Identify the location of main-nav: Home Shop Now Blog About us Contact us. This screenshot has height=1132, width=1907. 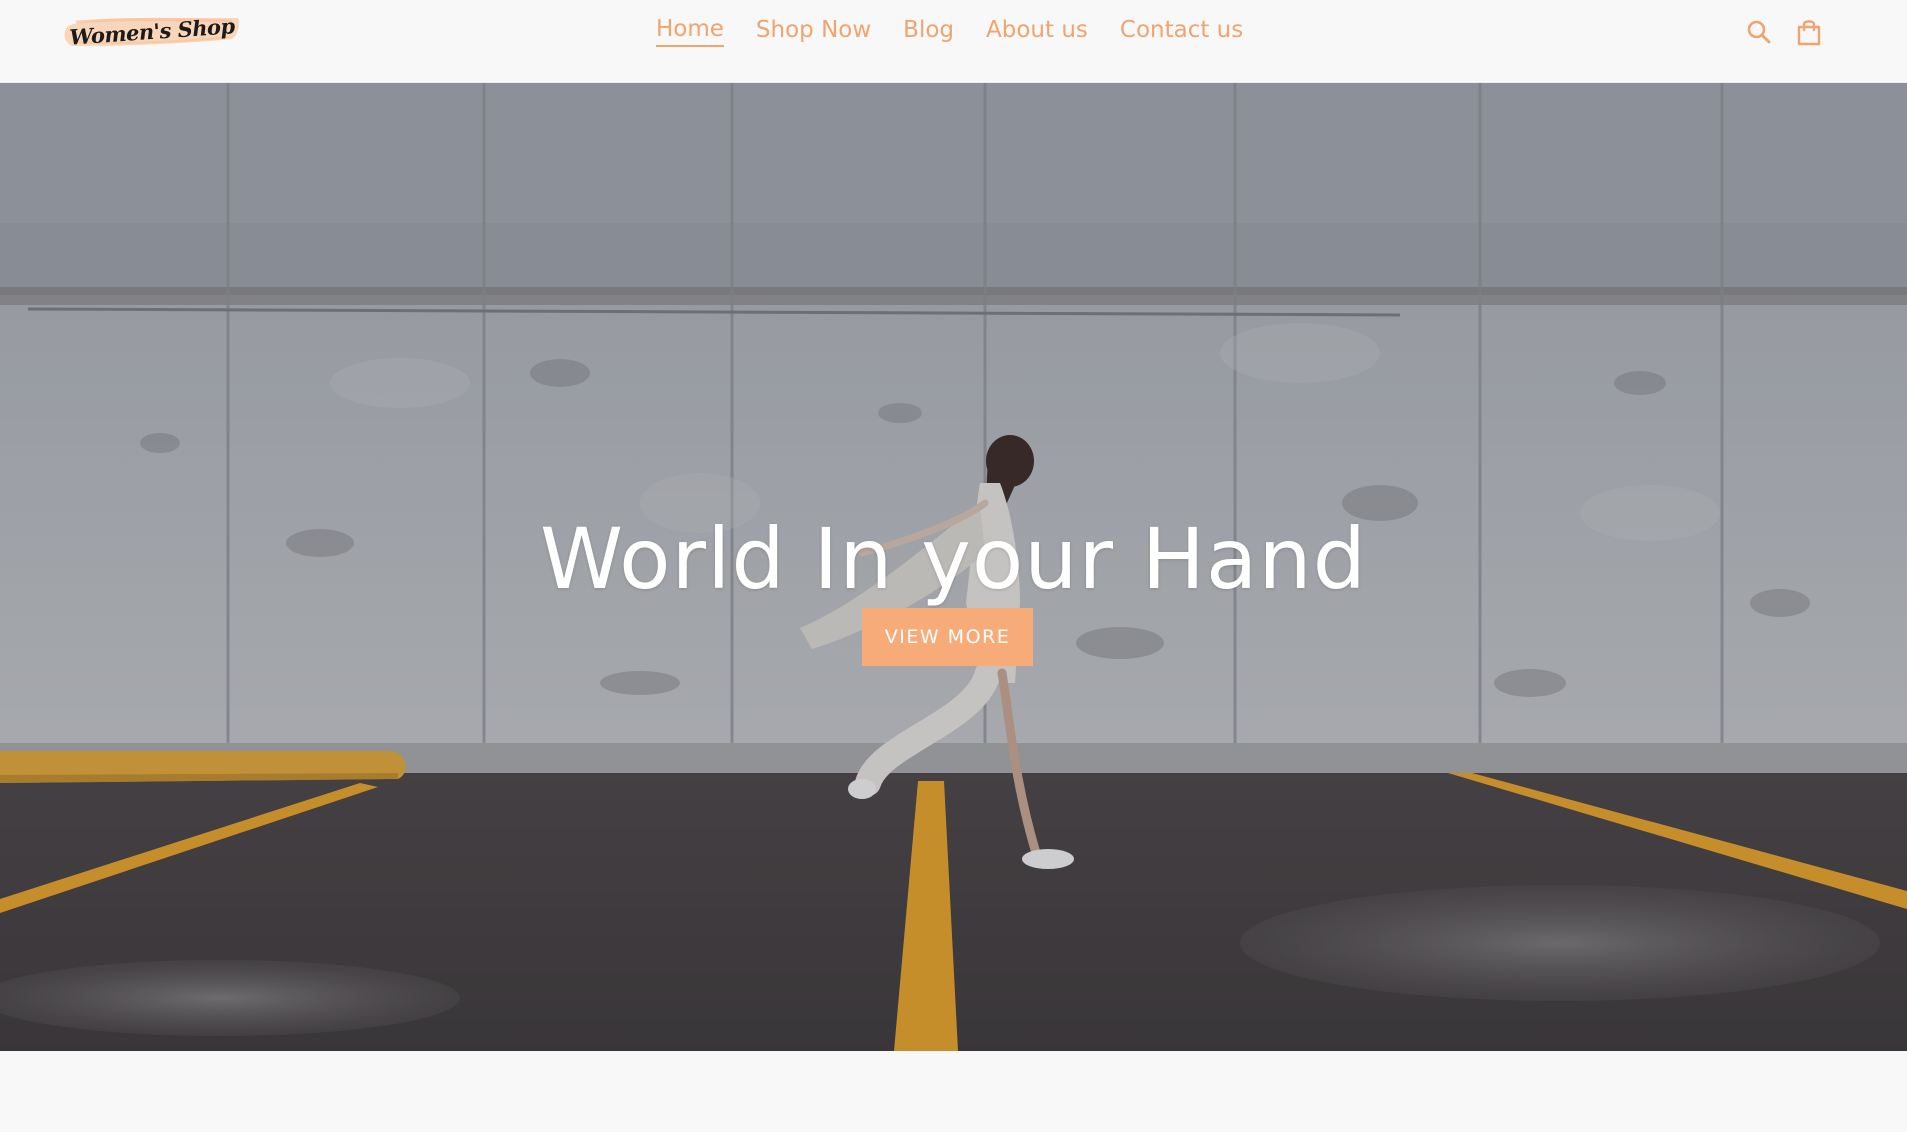
(949, 32).